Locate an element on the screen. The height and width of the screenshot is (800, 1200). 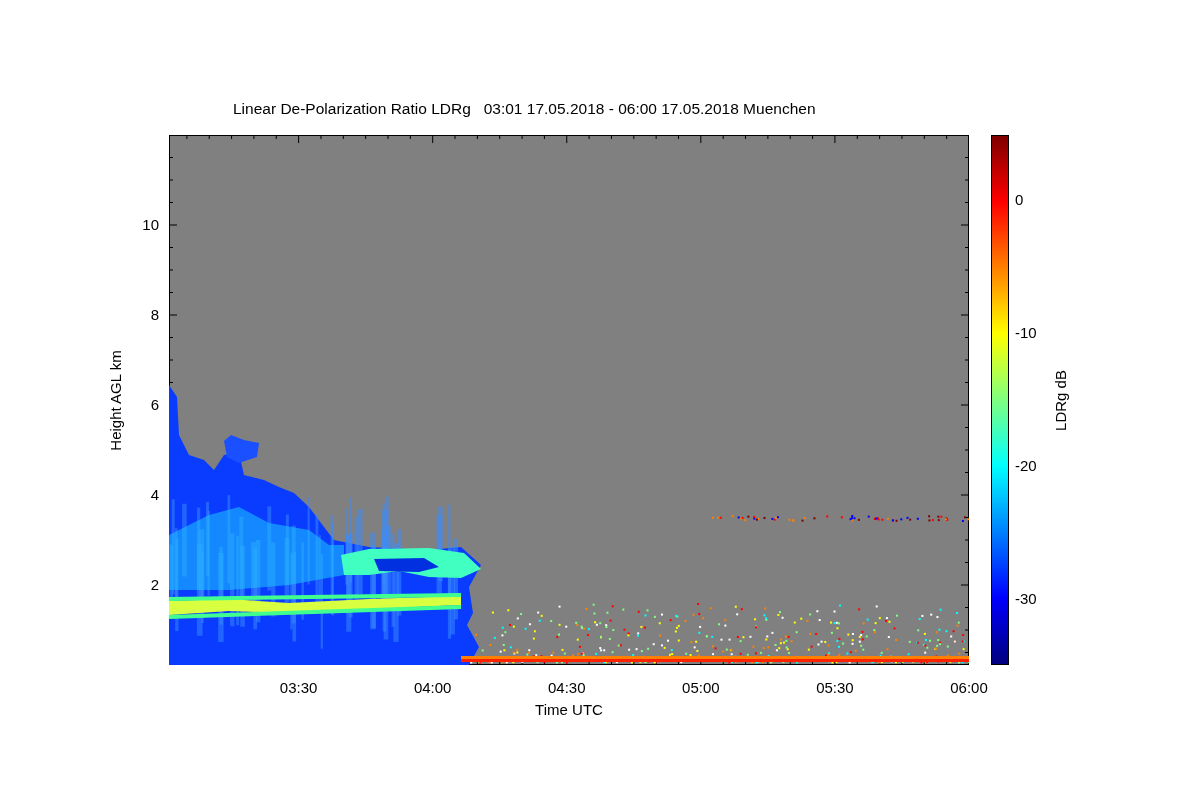
tick-label: 4 is located at coordinates (154, 495).